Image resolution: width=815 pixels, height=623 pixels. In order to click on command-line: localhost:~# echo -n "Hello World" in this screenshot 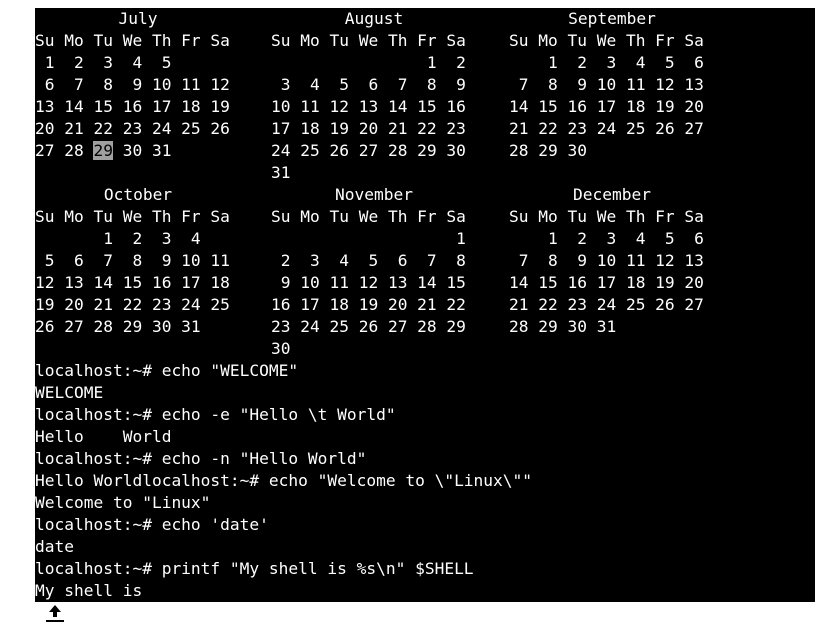, I will do `click(201, 458)`.